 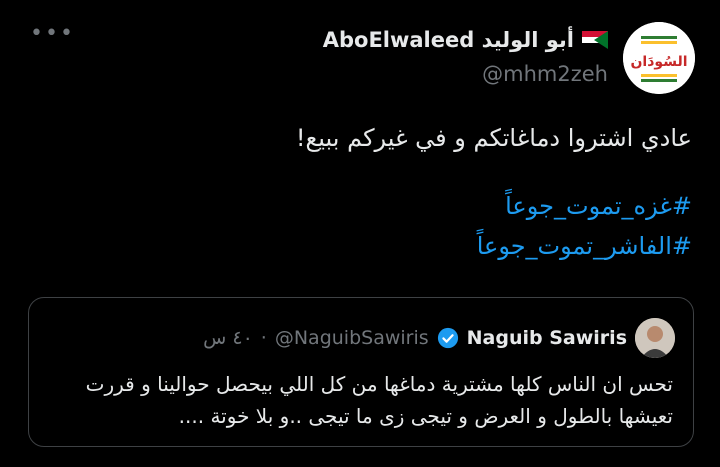 I want to click on tweet-text-line: عادي اشتروا دماغاتكم و في غيركم ببيع!, so click(x=493, y=138).